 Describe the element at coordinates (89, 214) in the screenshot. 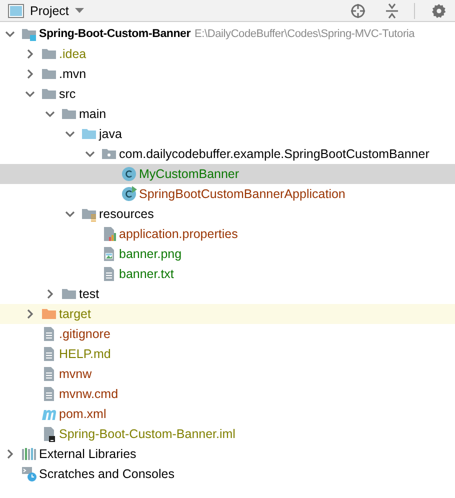

I see `resources-folder-icon` at that location.